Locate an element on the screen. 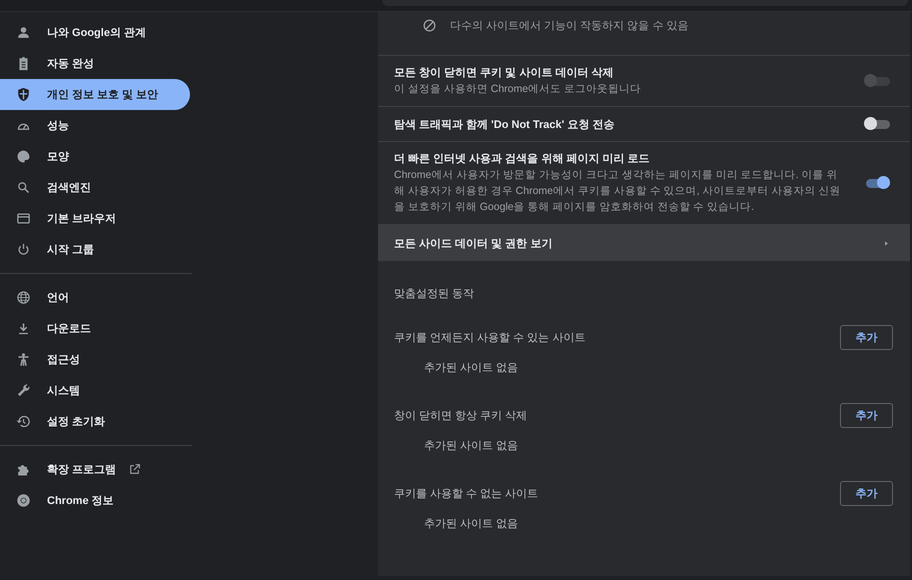  sidebar-item: 확장 프로그램 is located at coordinates (95, 469).